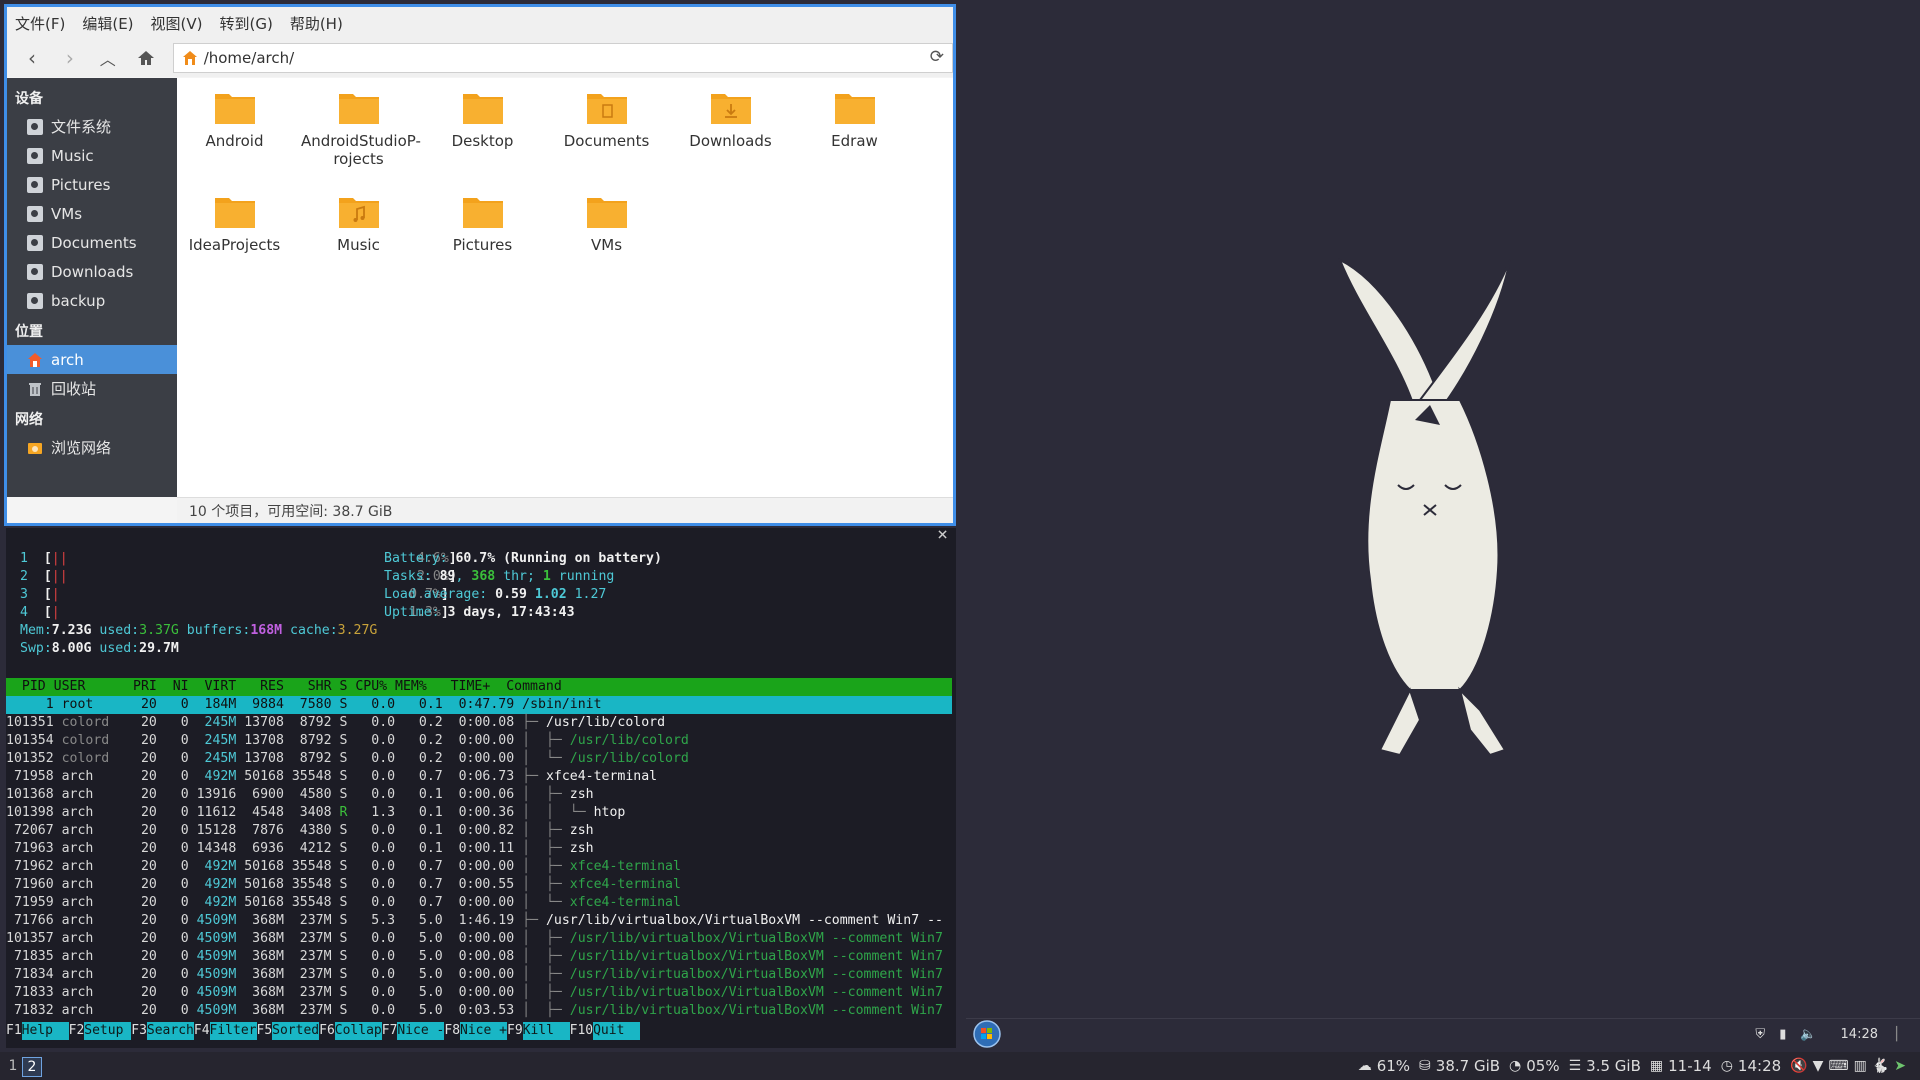 Image resolution: width=1920 pixels, height=1080 pixels. I want to click on mem-cell: 0.2, so click(434, 740).